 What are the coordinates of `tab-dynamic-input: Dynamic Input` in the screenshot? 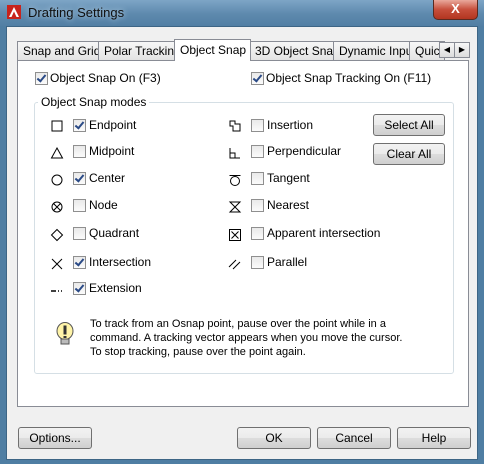 It's located at (375, 50).